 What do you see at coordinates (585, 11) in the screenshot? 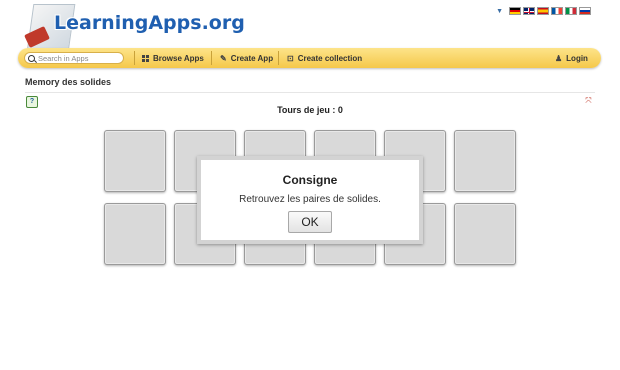
I see `flag-ru-icon` at bounding box center [585, 11].